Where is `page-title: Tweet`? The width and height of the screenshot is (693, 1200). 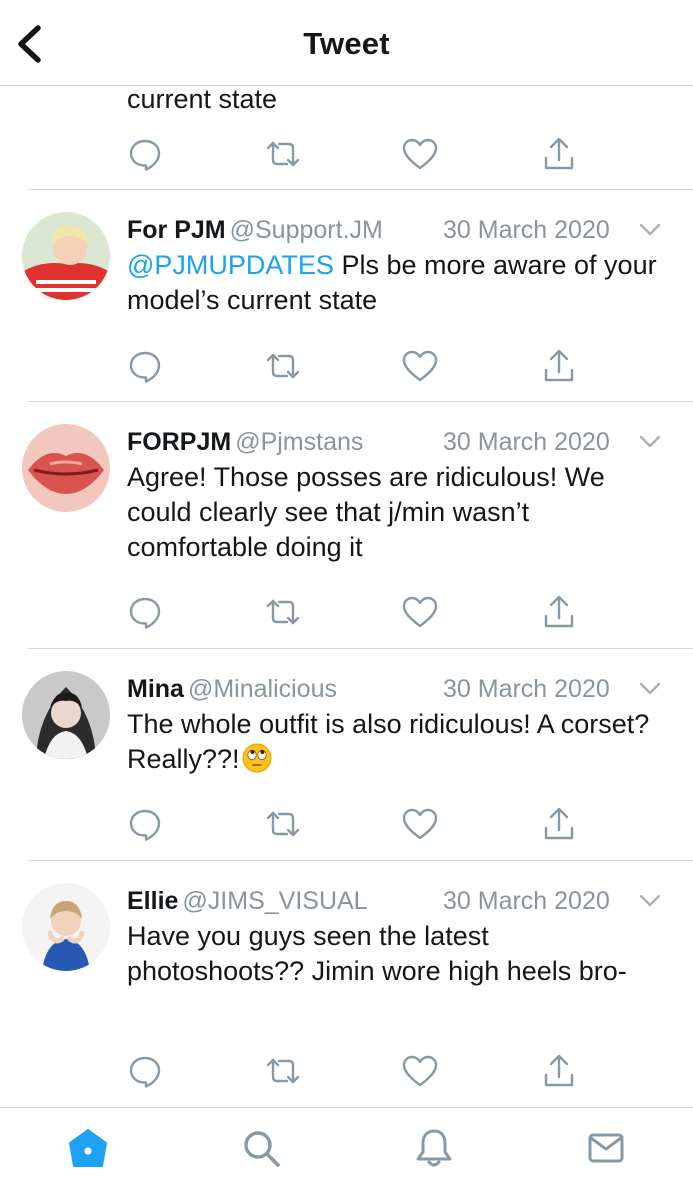
page-title: Tweet is located at coordinates (346, 43).